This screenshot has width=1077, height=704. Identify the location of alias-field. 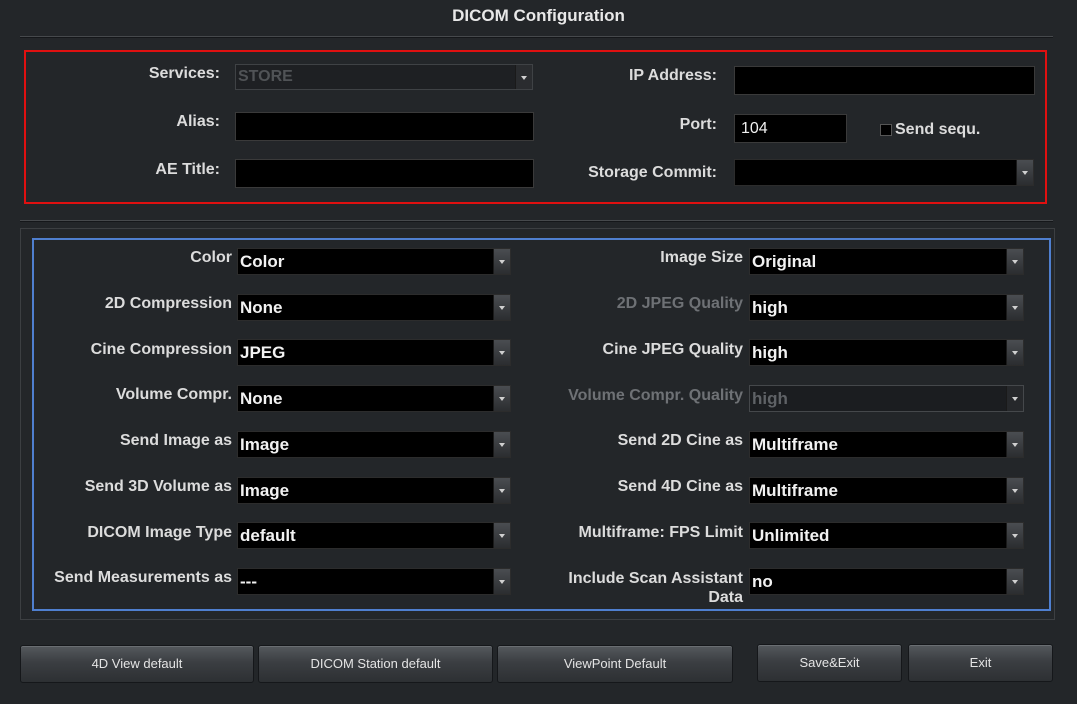
(384, 126).